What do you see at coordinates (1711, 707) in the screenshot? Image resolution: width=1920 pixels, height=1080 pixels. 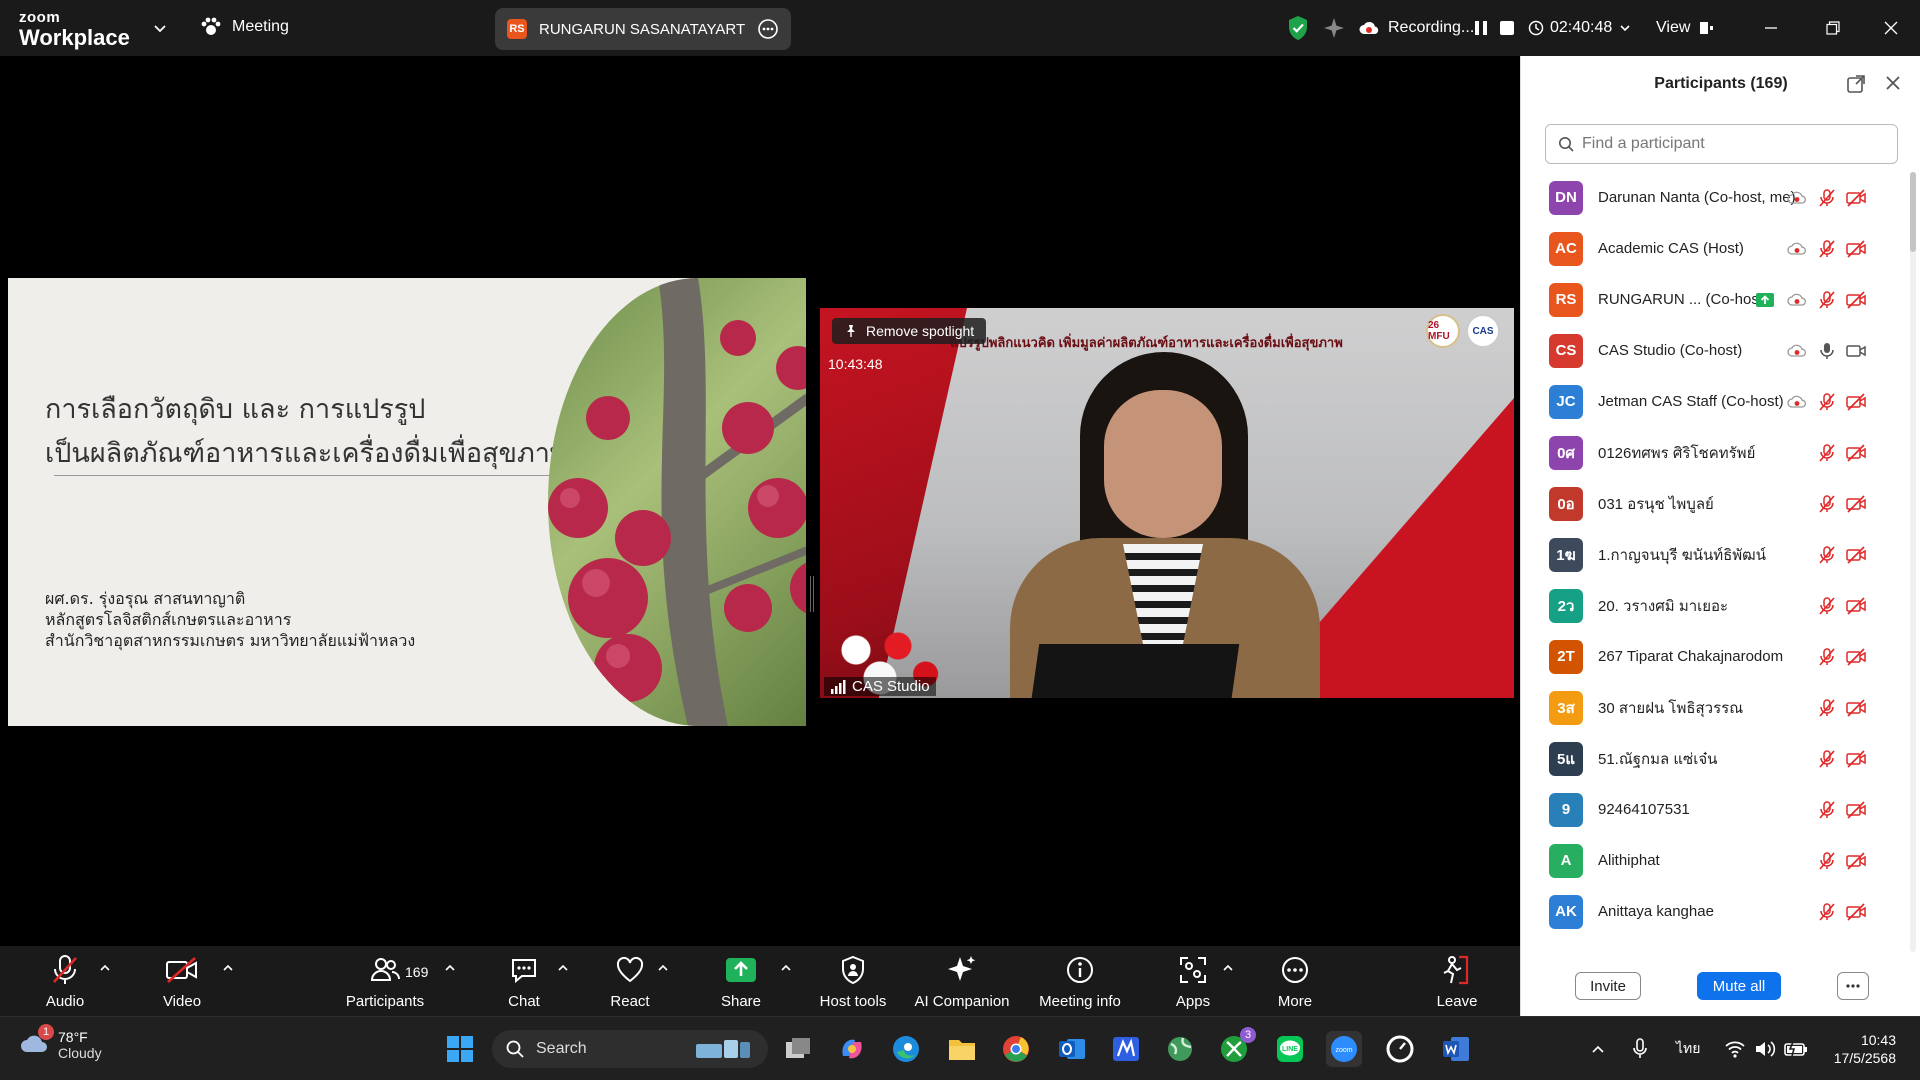 I see `participant-row: 3ส 30 สายฝน โพธิสุวรรณ` at bounding box center [1711, 707].